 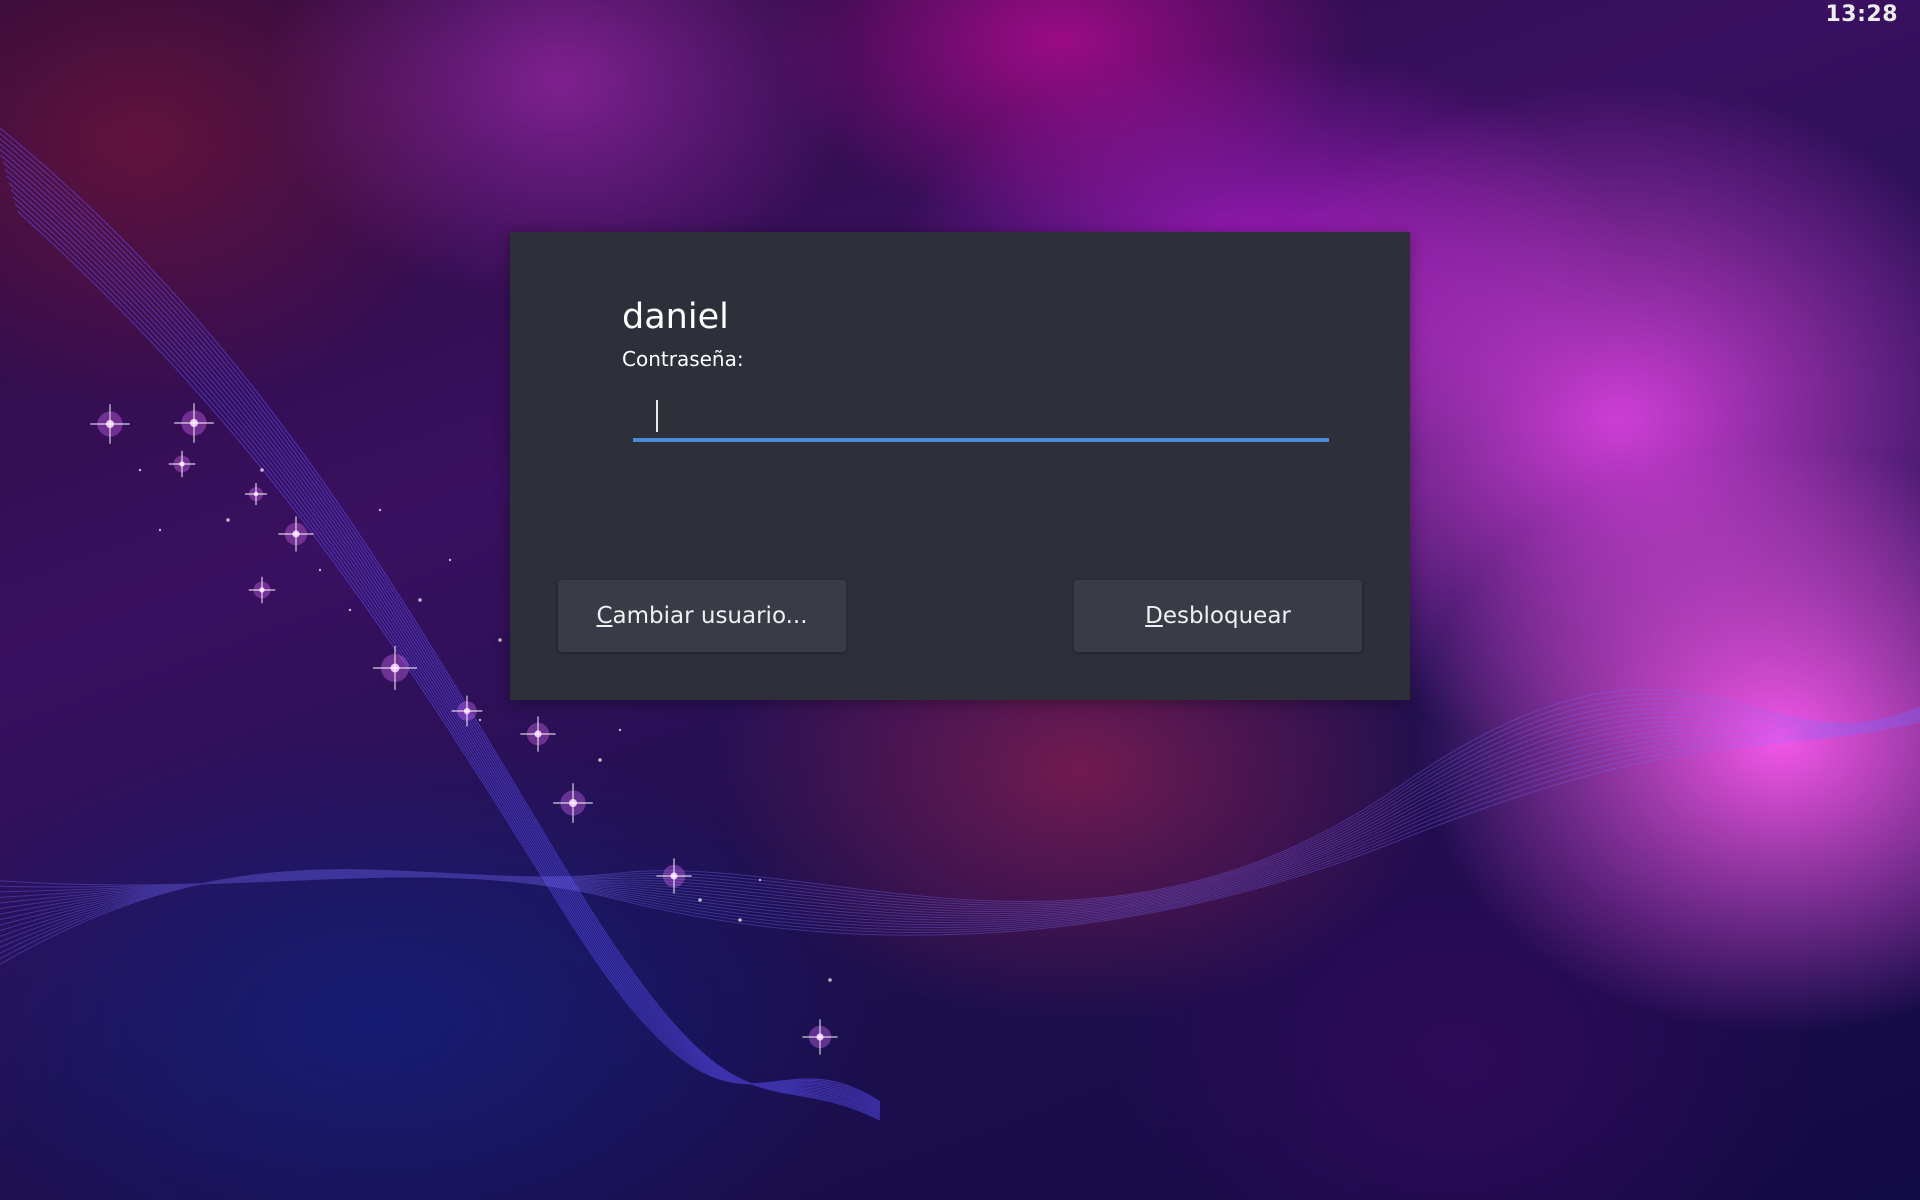 I want to click on clock: 13:28, so click(x=1861, y=14).